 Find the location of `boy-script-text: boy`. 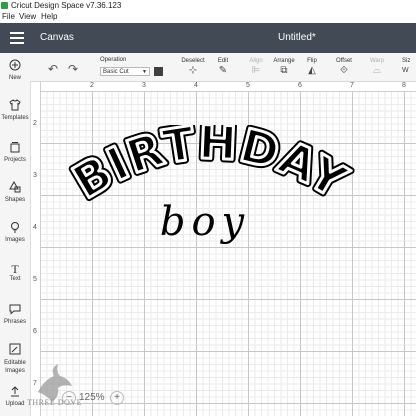

boy-script-text: boy is located at coordinates (205, 222).